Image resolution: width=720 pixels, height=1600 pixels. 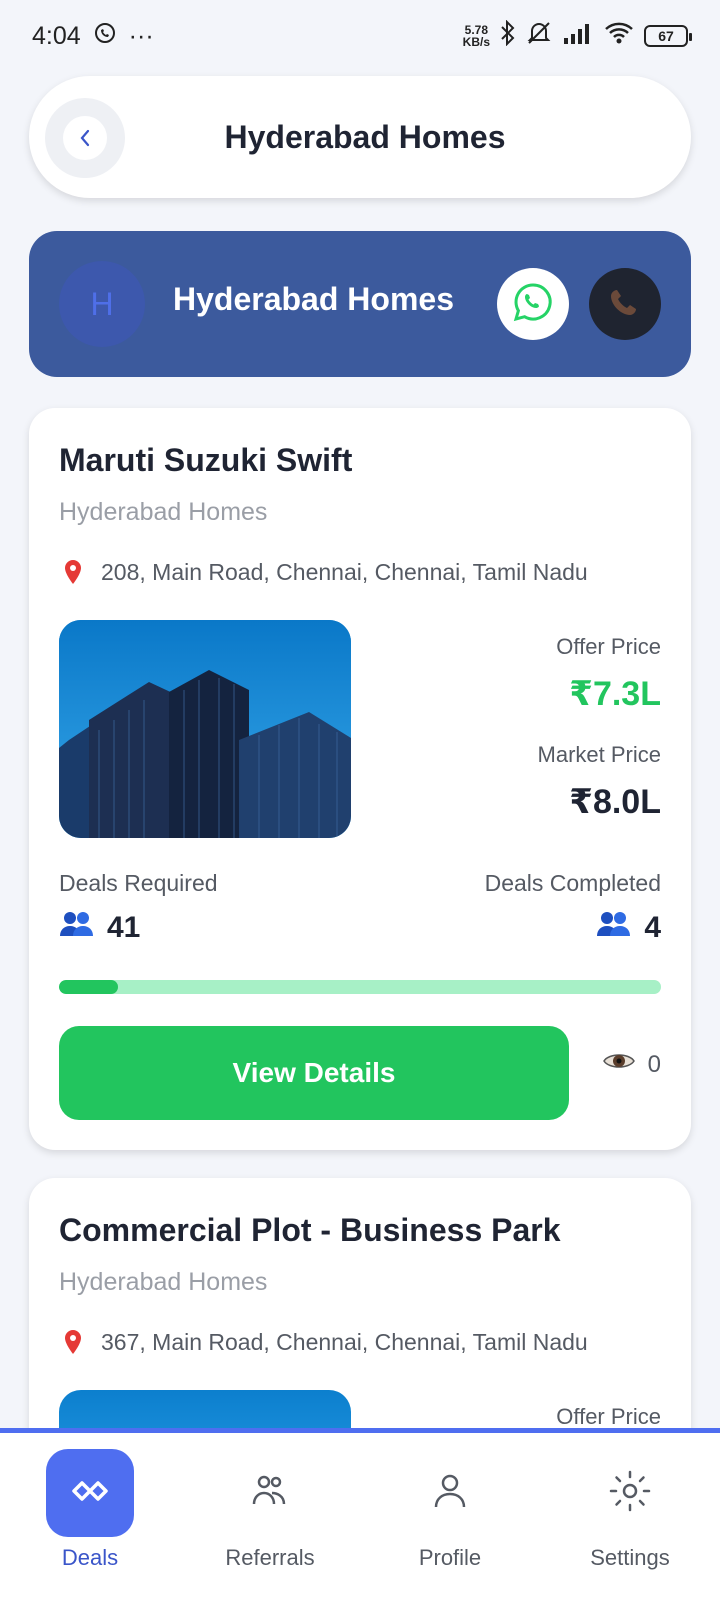 I want to click on nav-item-profile: Profile, so click(x=450, y=1519).